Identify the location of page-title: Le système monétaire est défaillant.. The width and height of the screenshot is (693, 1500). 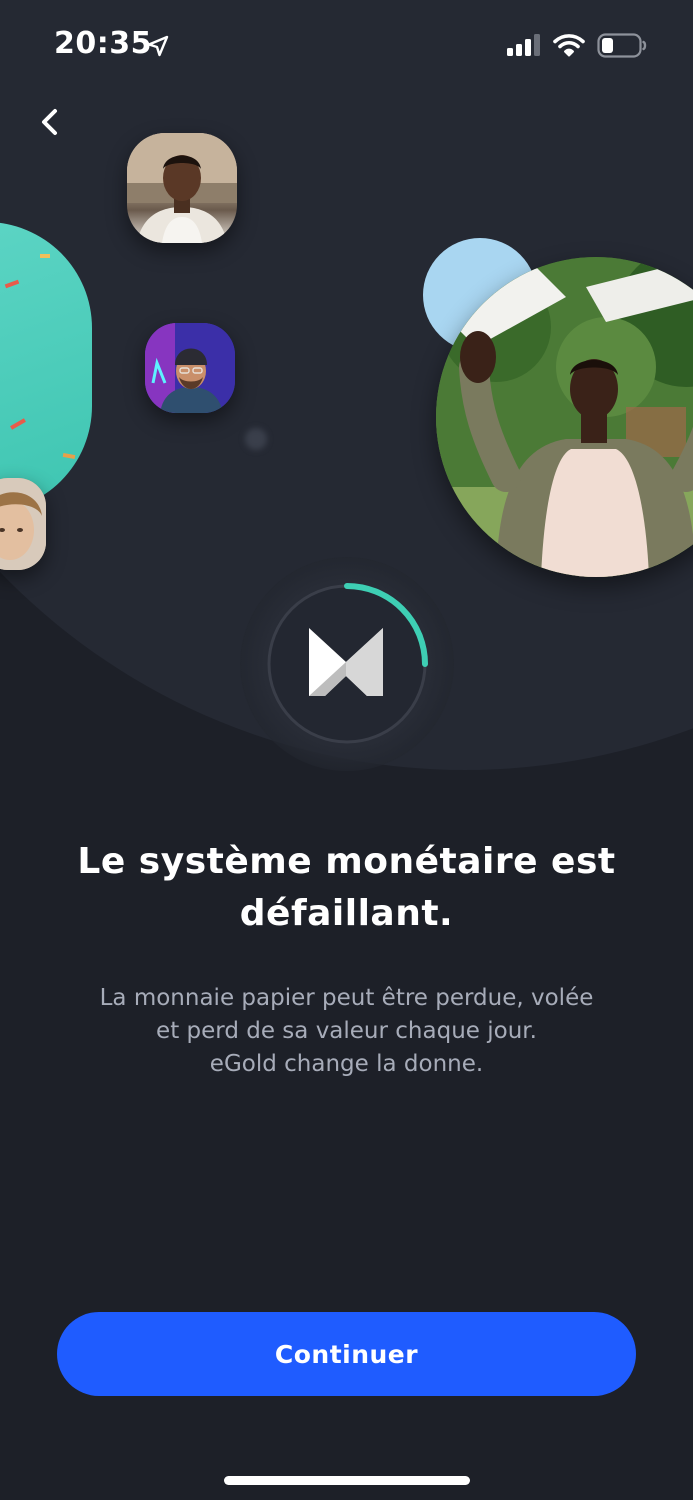
(346, 887).